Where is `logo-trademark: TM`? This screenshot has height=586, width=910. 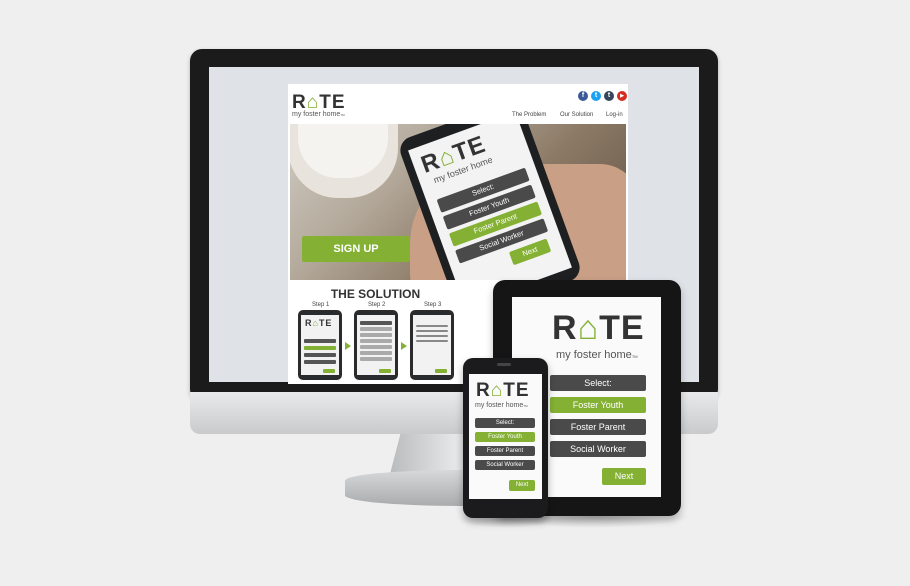 logo-trademark: TM is located at coordinates (342, 115).